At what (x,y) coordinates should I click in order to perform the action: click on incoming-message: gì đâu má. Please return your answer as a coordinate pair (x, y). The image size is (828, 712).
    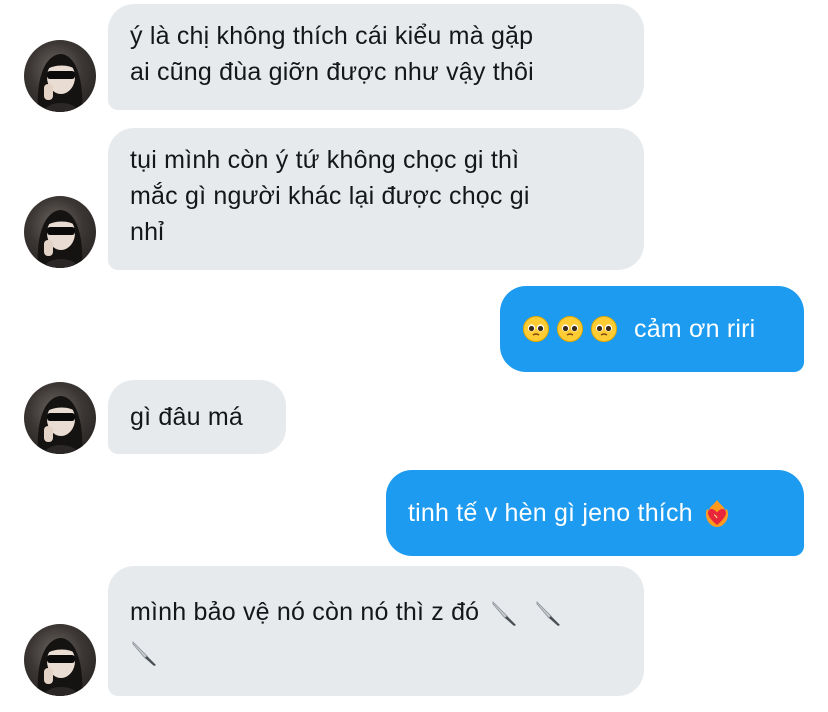
    Looking at the image, I should click on (197, 417).